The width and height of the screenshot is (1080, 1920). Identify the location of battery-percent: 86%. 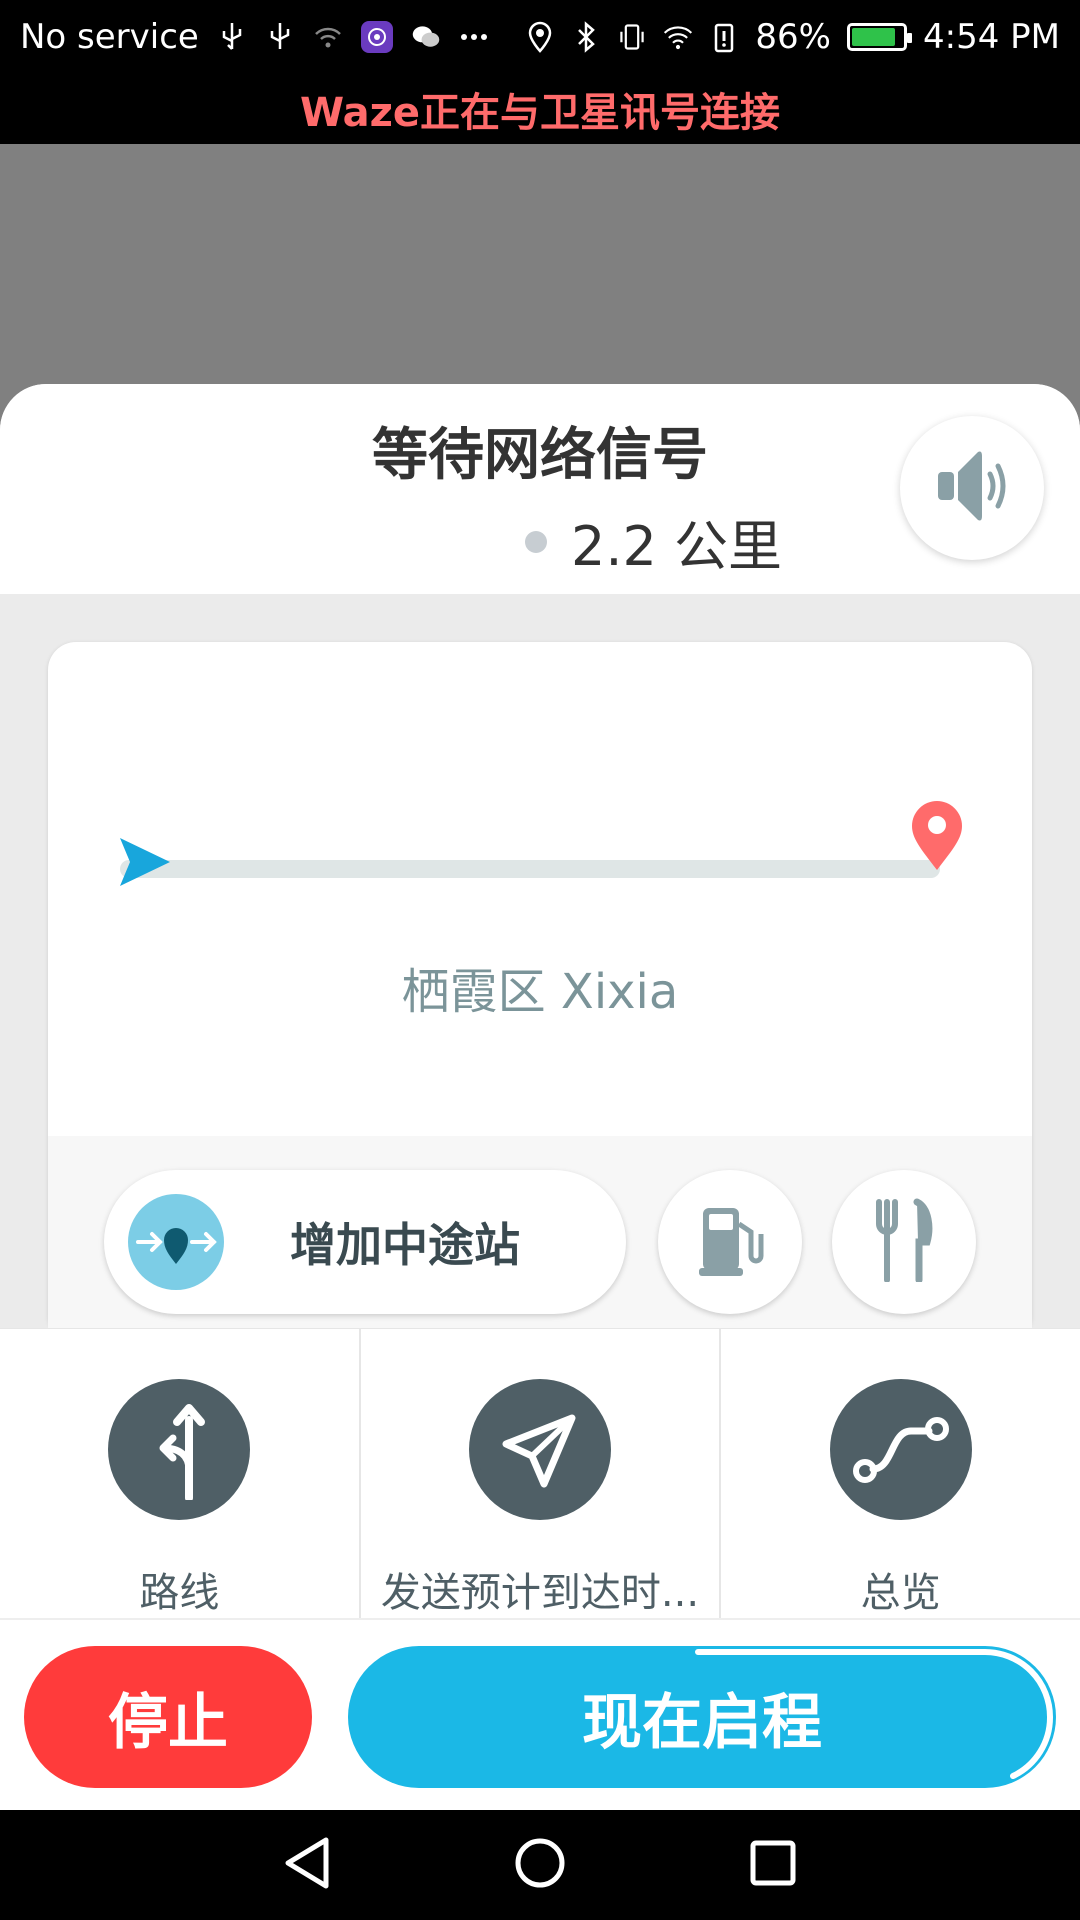
(793, 37).